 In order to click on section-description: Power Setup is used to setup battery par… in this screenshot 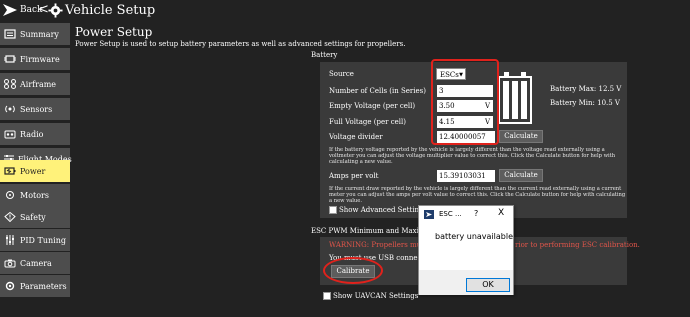, I will do `click(240, 44)`.